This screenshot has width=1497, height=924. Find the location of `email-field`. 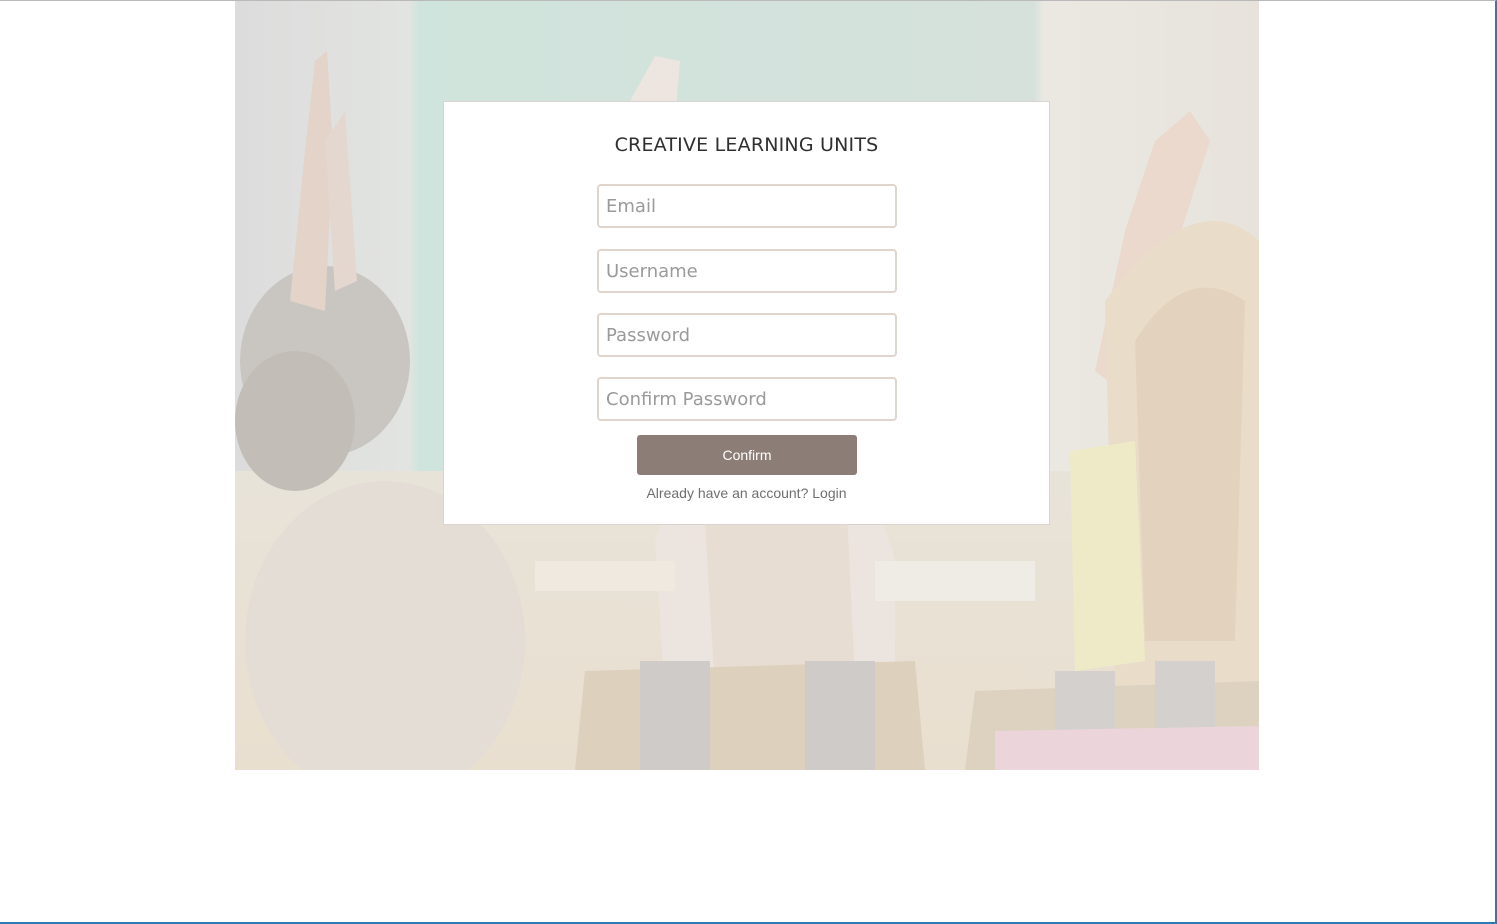

email-field is located at coordinates (747, 206).